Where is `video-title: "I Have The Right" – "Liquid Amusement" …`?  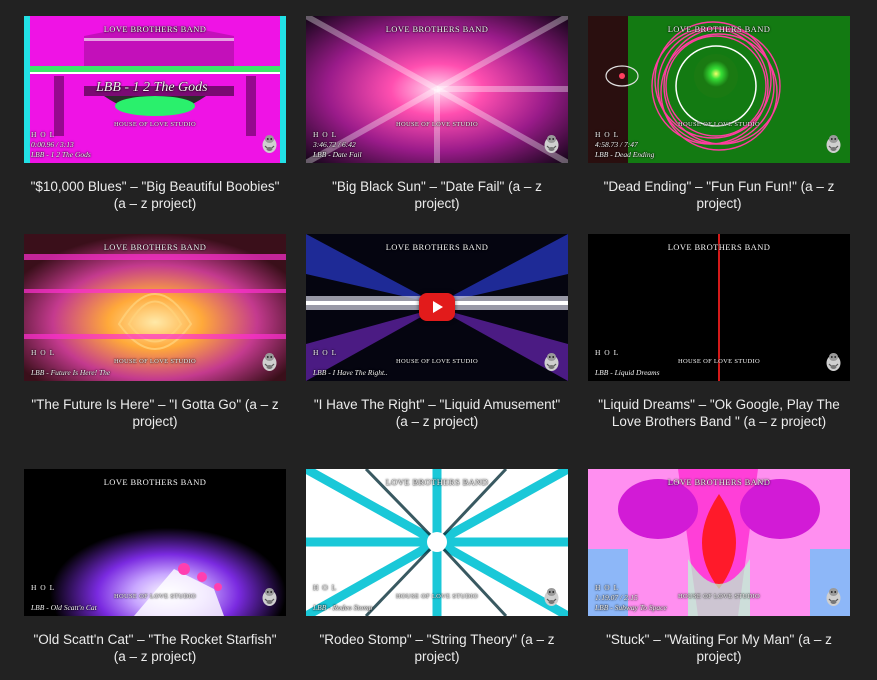 video-title: "I Have The Right" – "Liquid Amusement" … is located at coordinates (437, 413).